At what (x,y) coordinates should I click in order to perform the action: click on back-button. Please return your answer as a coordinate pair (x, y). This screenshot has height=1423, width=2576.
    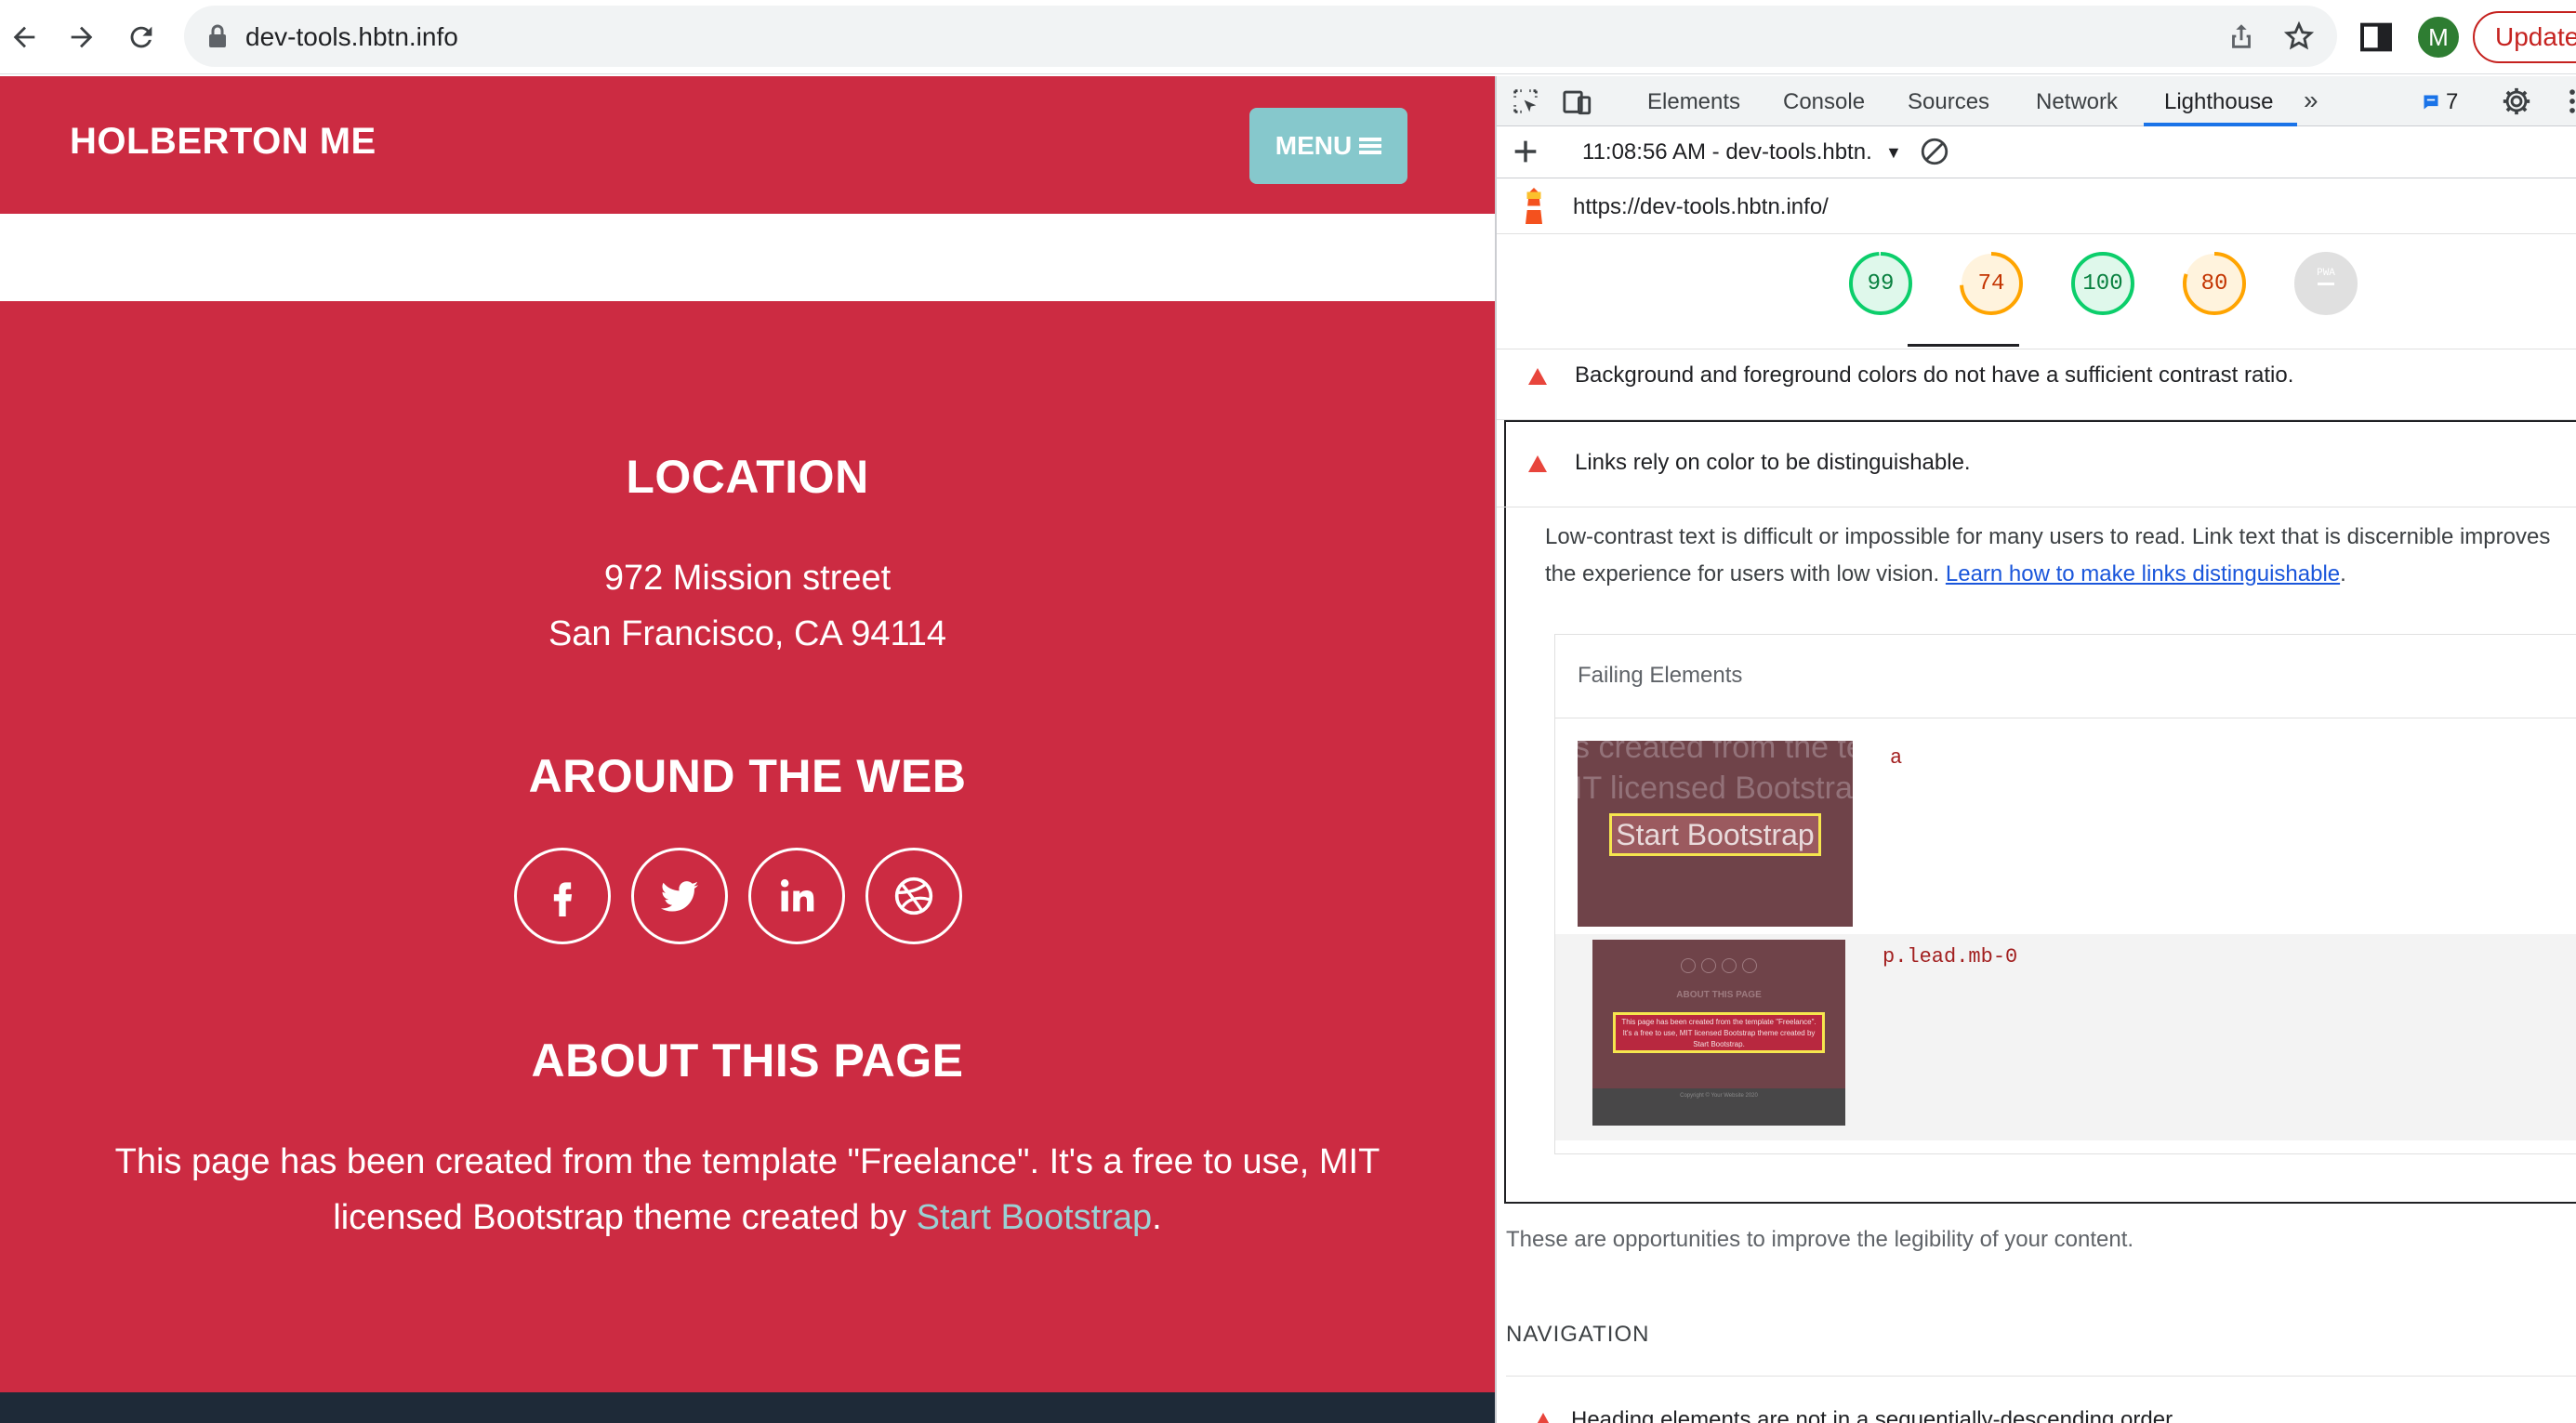
    Looking at the image, I should click on (24, 37).